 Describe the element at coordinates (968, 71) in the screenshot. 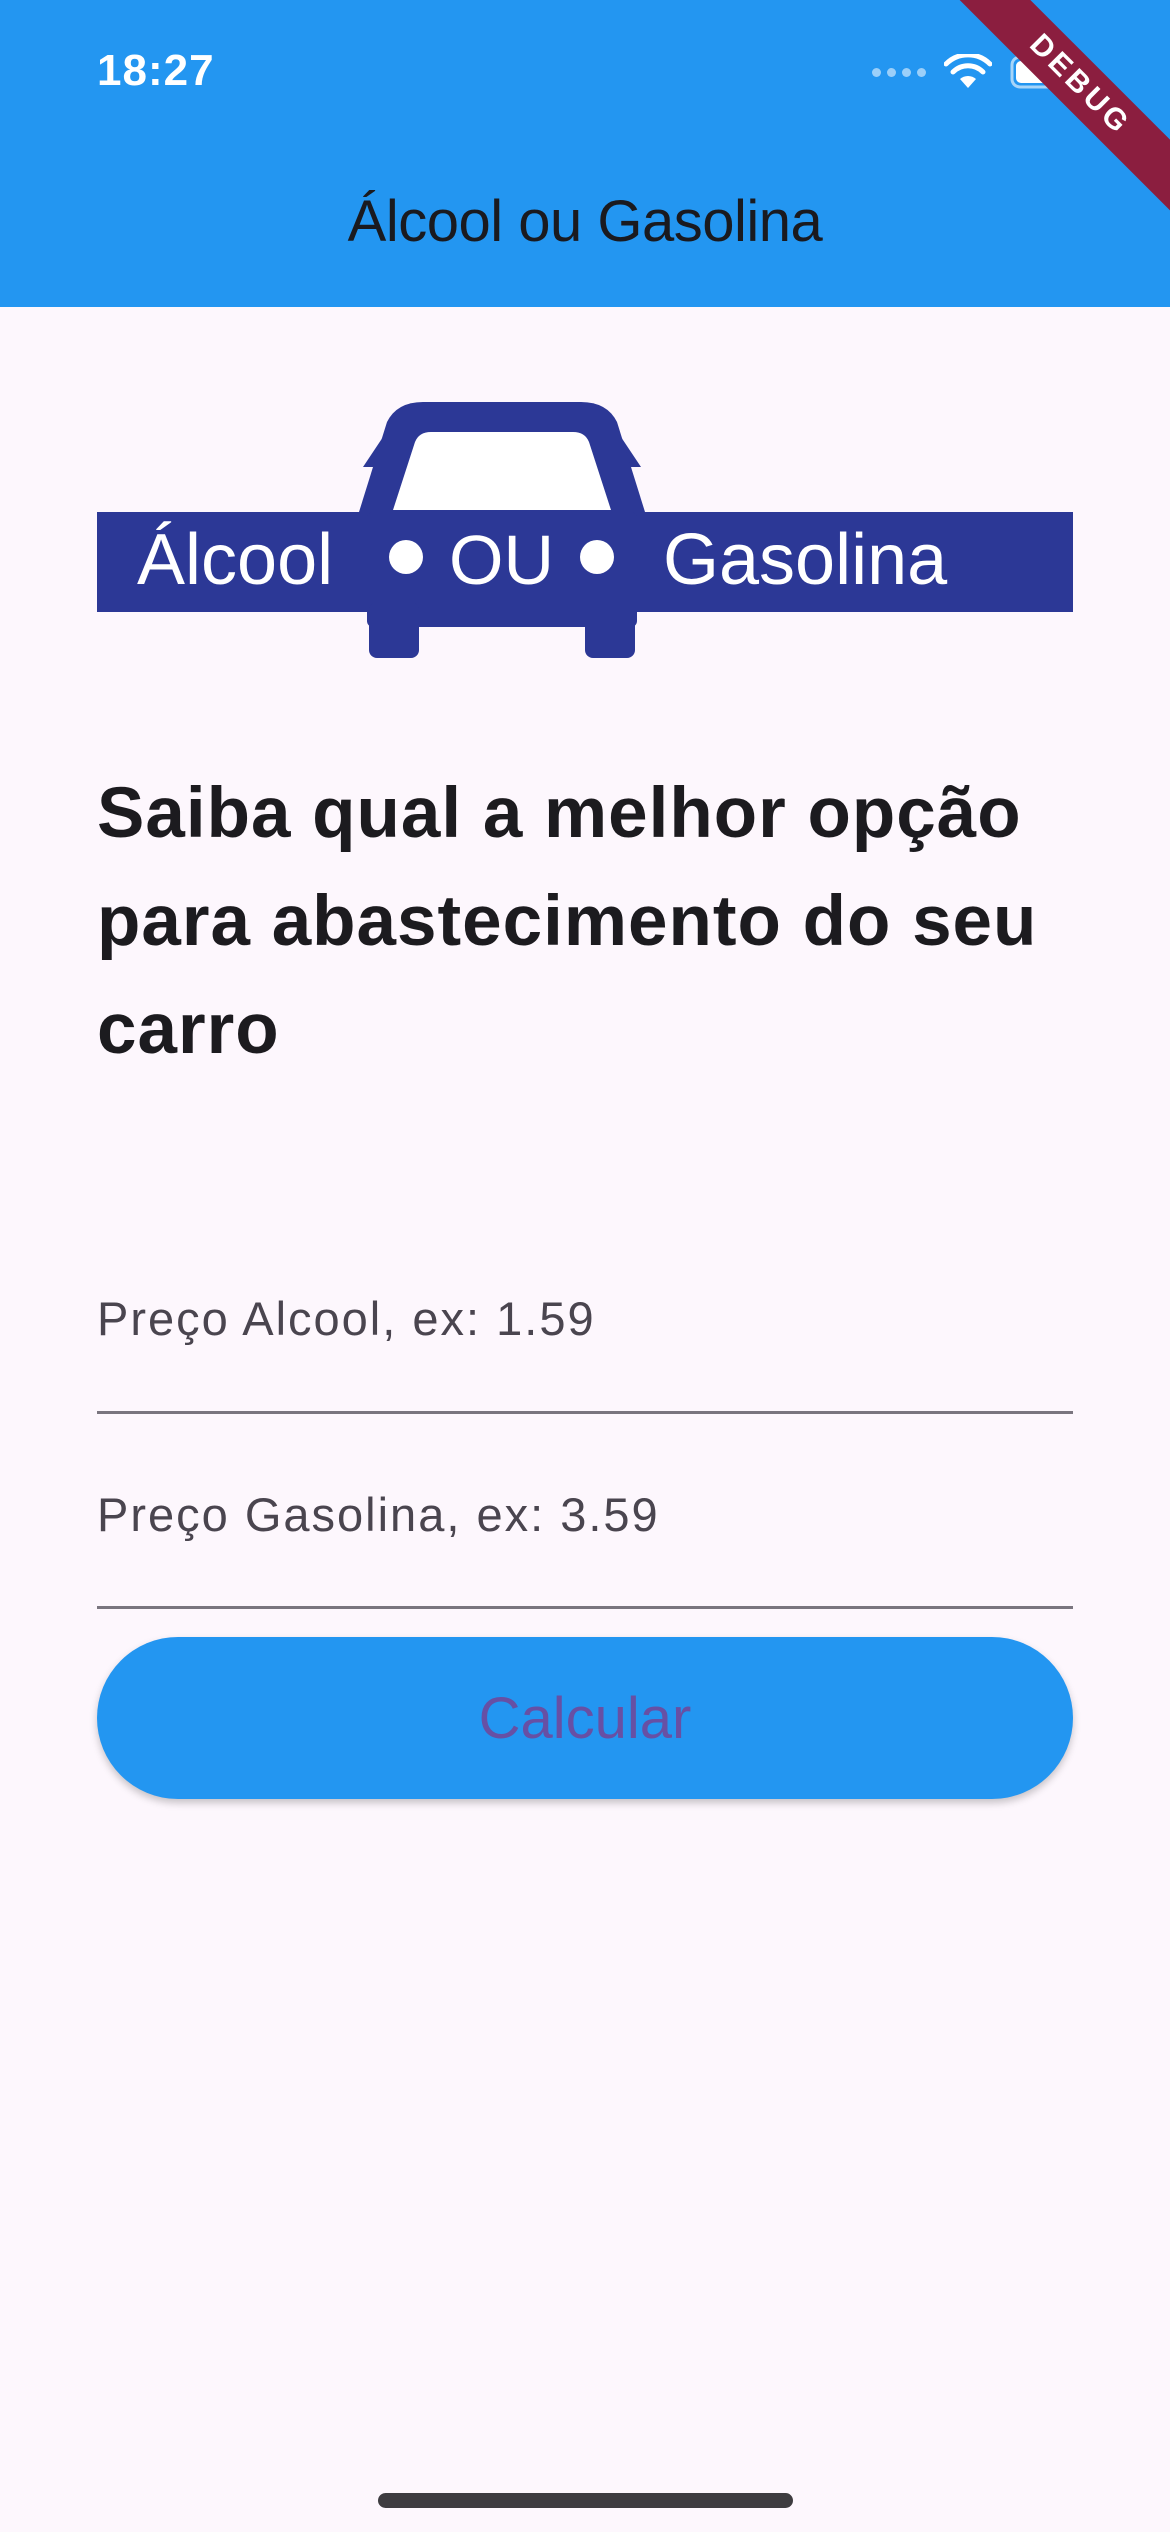

I see `wifi-icon` at that location.